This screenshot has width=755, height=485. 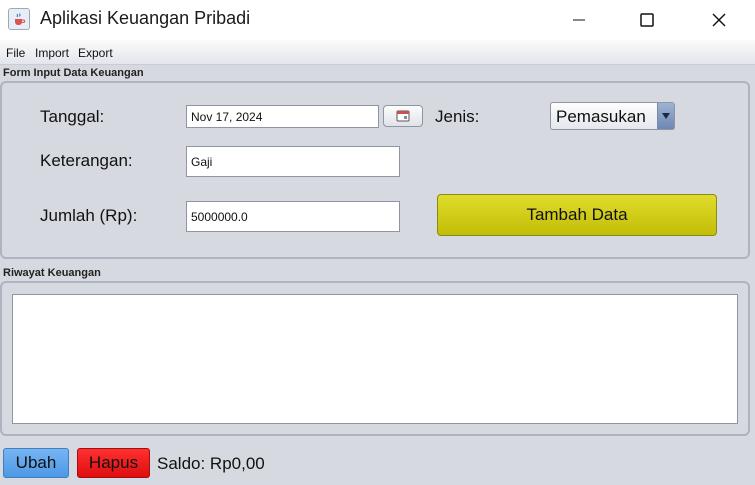 I want to click on menu-import: Import, so click(x=52, y=53).